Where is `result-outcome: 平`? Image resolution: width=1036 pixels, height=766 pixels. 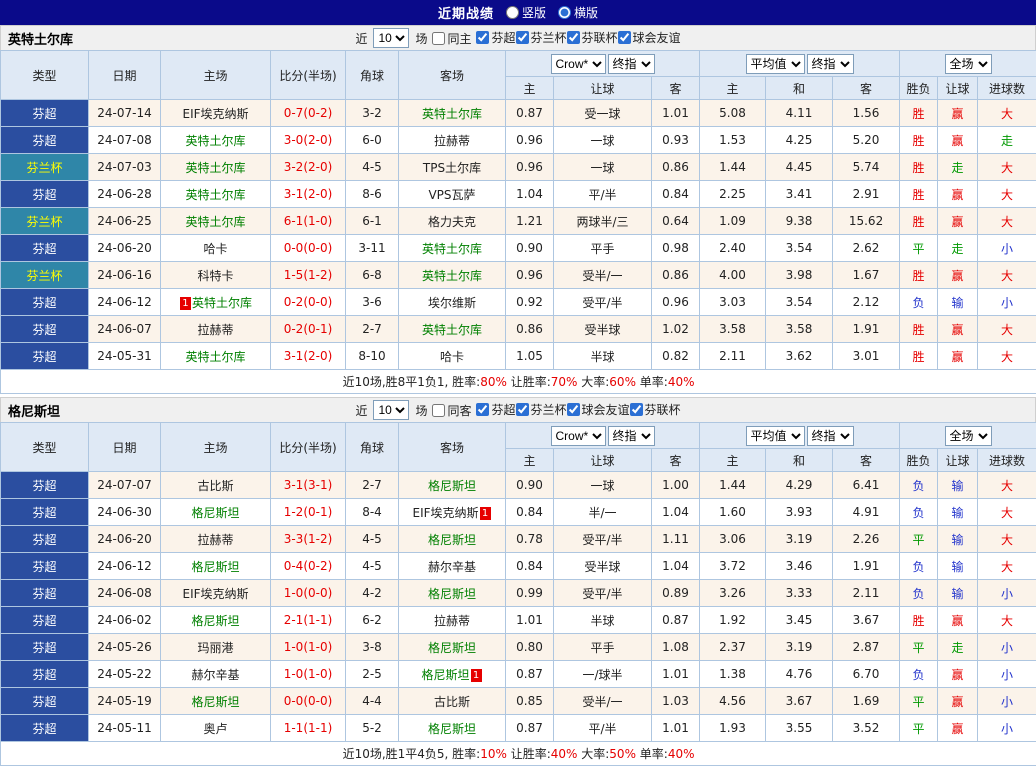
result-outcome: 平 is located at coordinates (919, 248).